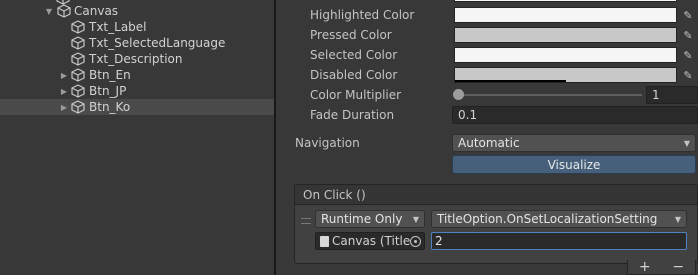 The width and height of the screenshot is (698, 275). Describe the element at coordinates (356, 95) in the screenshot. I see `property-label: Color Multiplier` at that location.